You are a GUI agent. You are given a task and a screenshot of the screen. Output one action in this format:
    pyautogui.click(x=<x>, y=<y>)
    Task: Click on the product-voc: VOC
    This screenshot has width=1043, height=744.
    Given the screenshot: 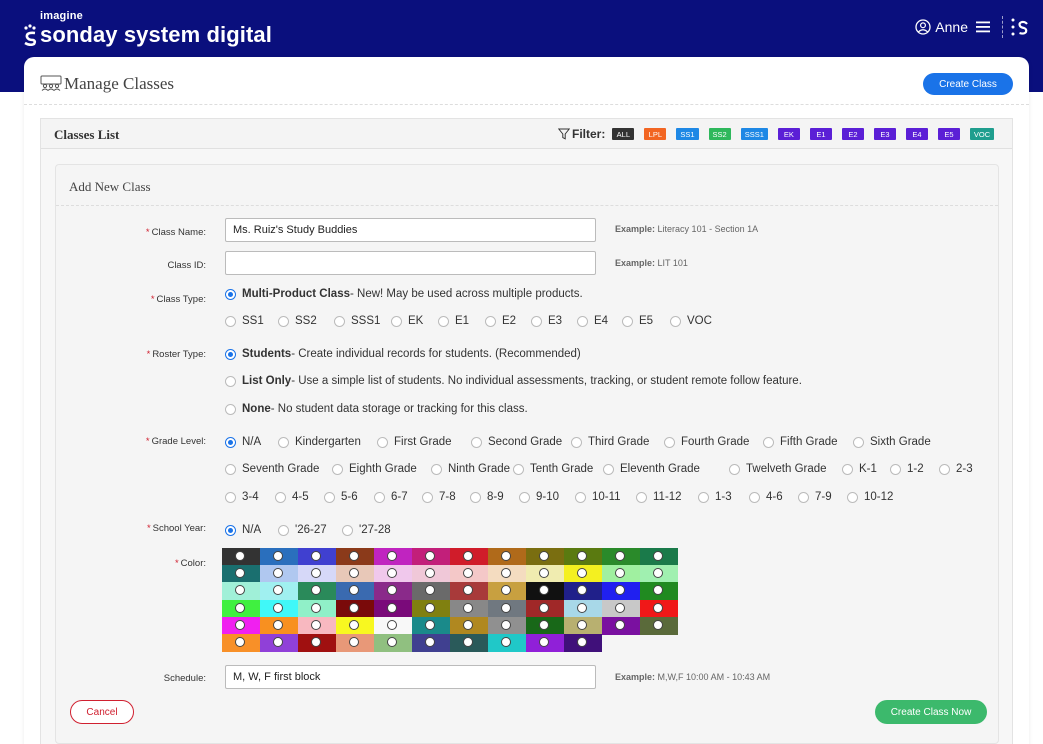 What is the action you would take?
    pyautogui.click(x=691, y=321)
    